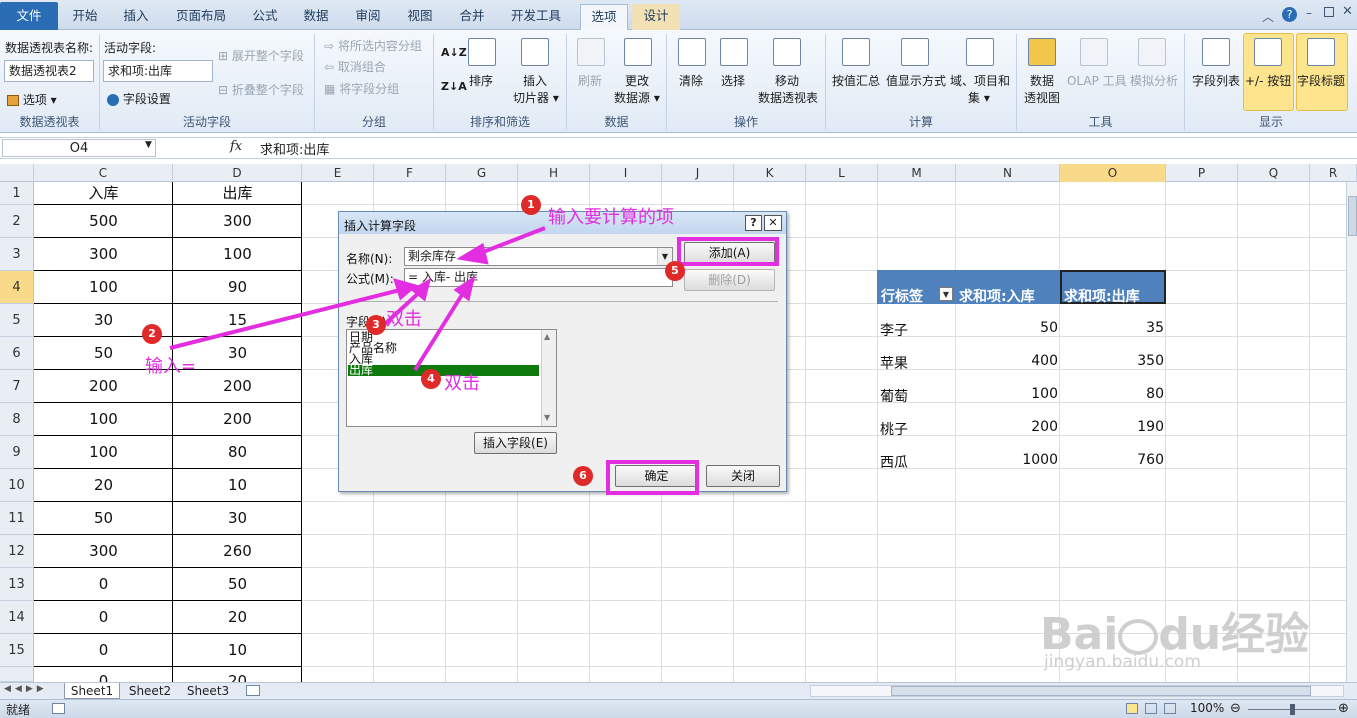 This screenshot has width=1357, height=718. I want to click on row-header: 3, so click(17, 254).